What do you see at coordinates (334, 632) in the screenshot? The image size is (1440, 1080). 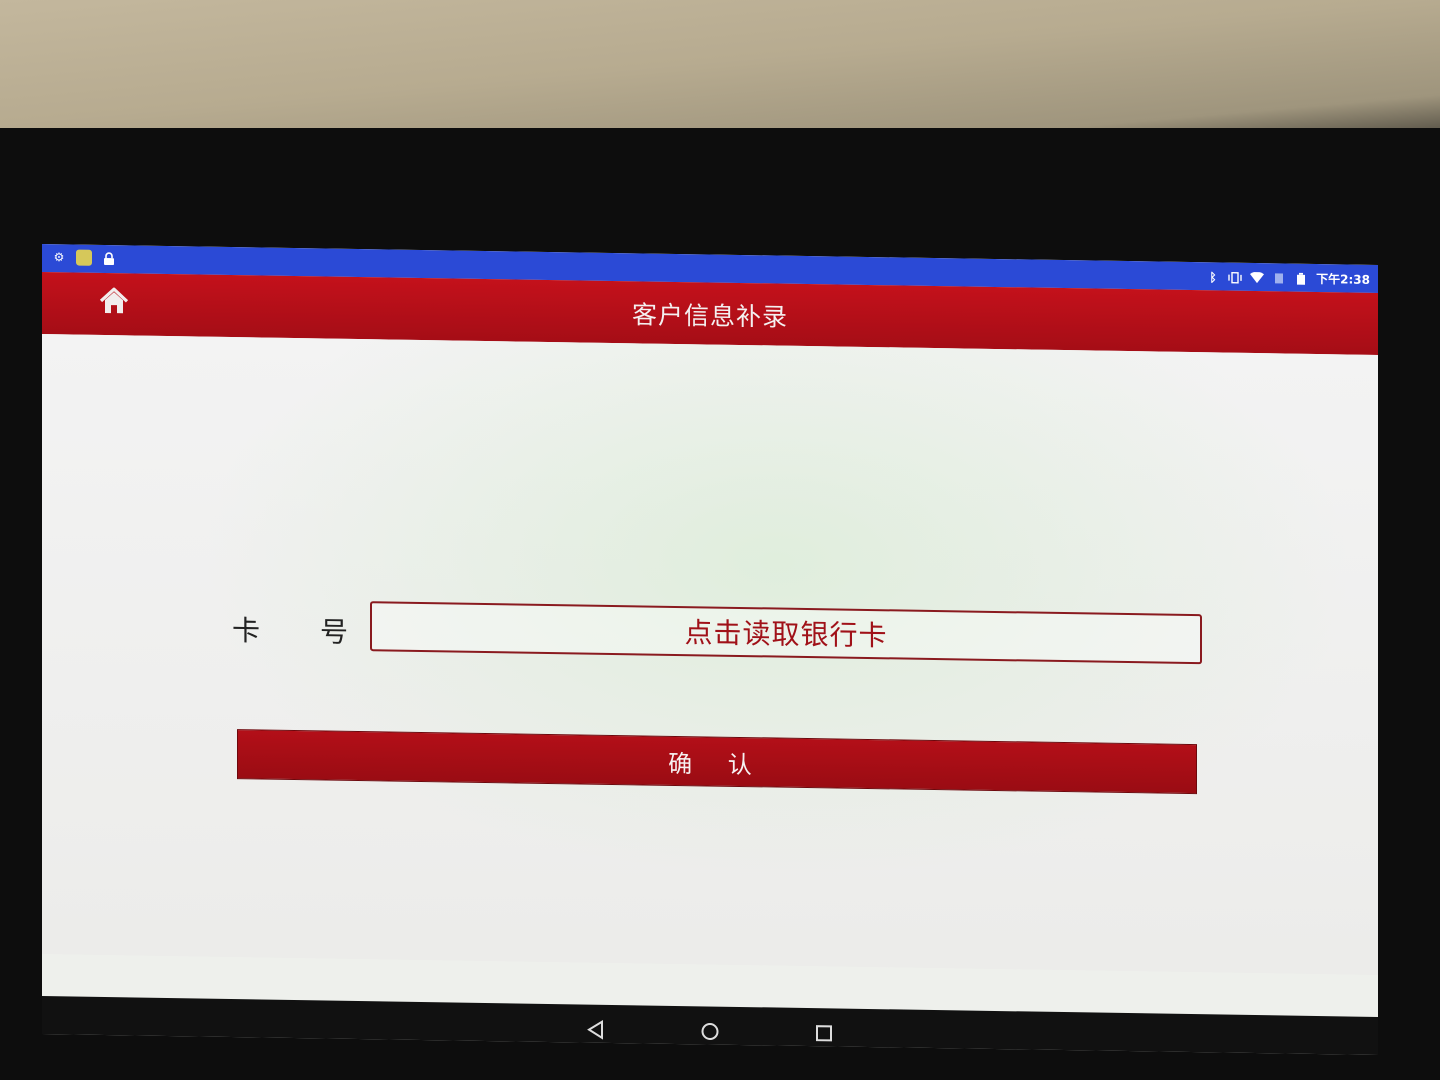 I see `card-label-char-2: 号` at bounding box center [334, 632].